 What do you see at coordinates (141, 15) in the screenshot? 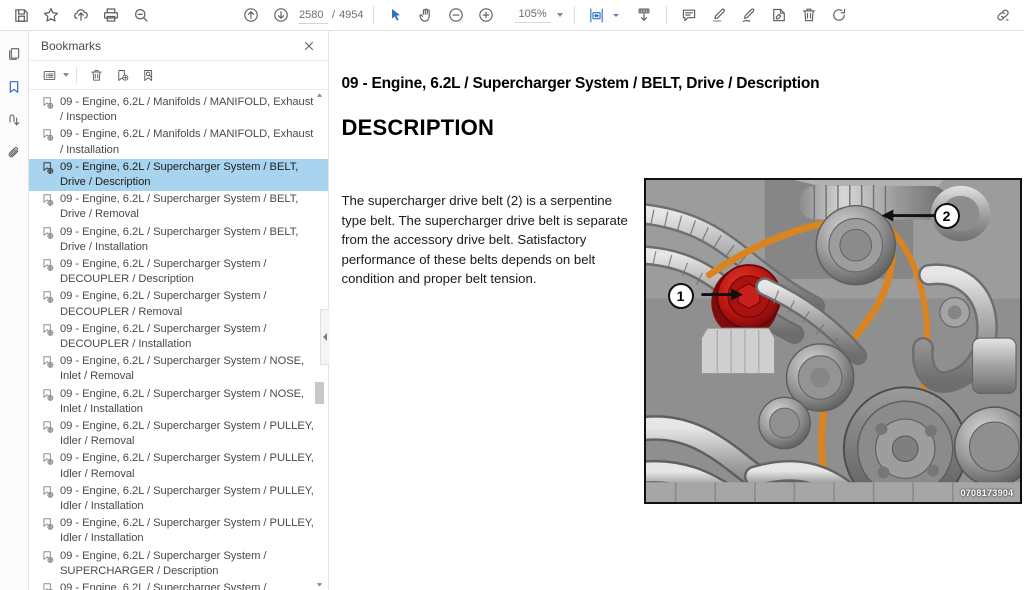
I see `search-icon` at bounding box center [141, 15].